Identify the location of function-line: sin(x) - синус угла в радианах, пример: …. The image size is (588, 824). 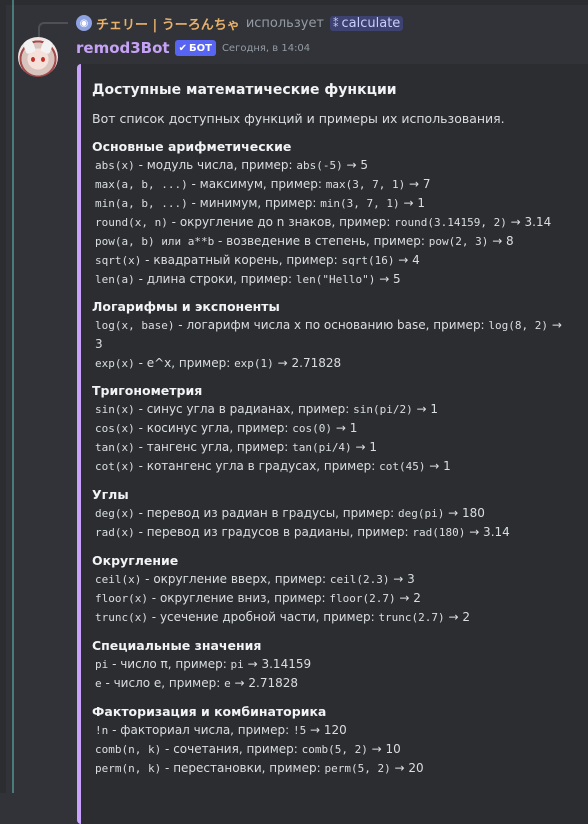
(266, 409).